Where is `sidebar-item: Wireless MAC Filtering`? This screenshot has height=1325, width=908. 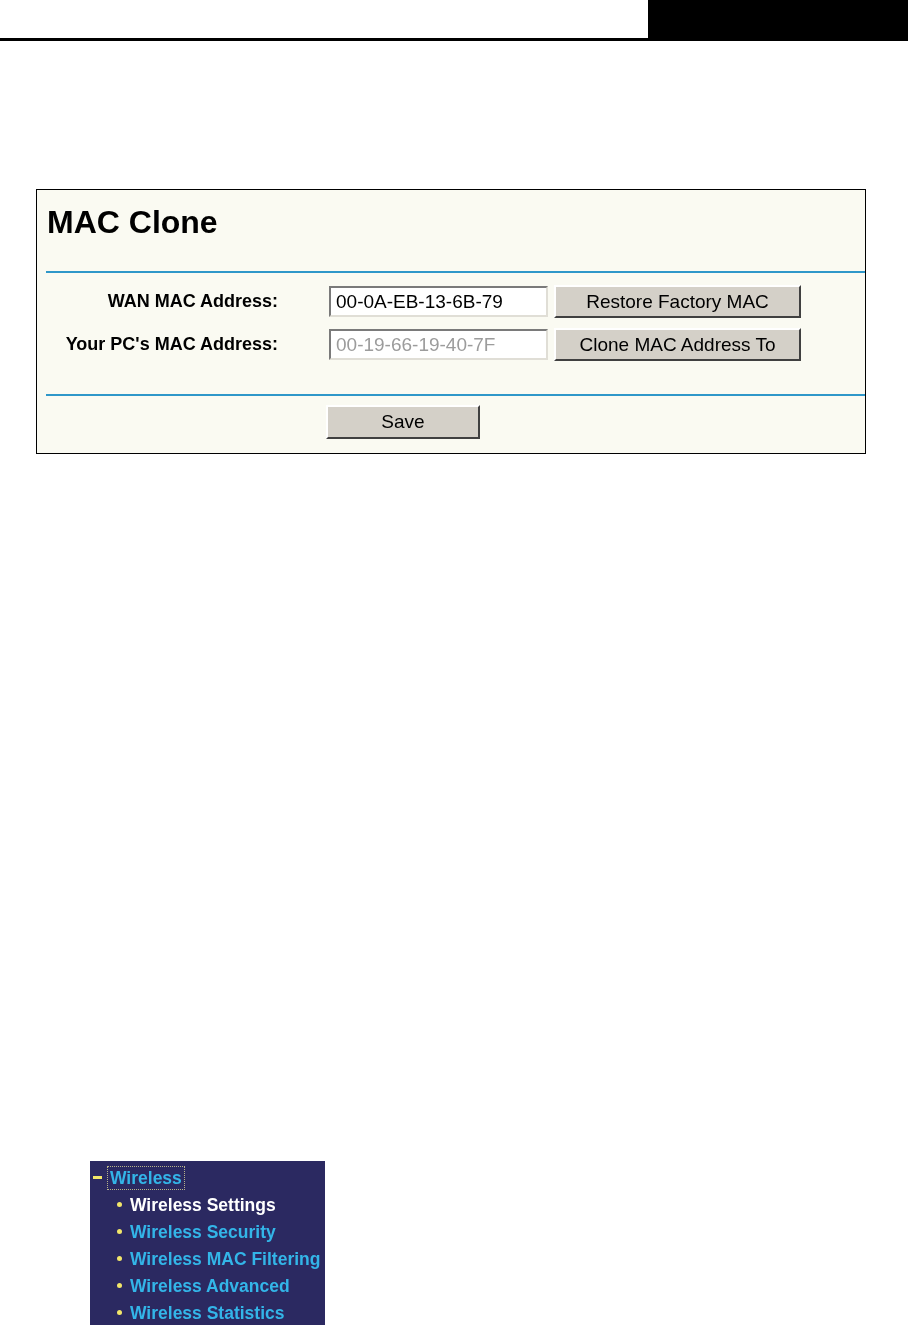
sidebar-item: Wireless MAC Filtering is located at coordinates (225, 1258).